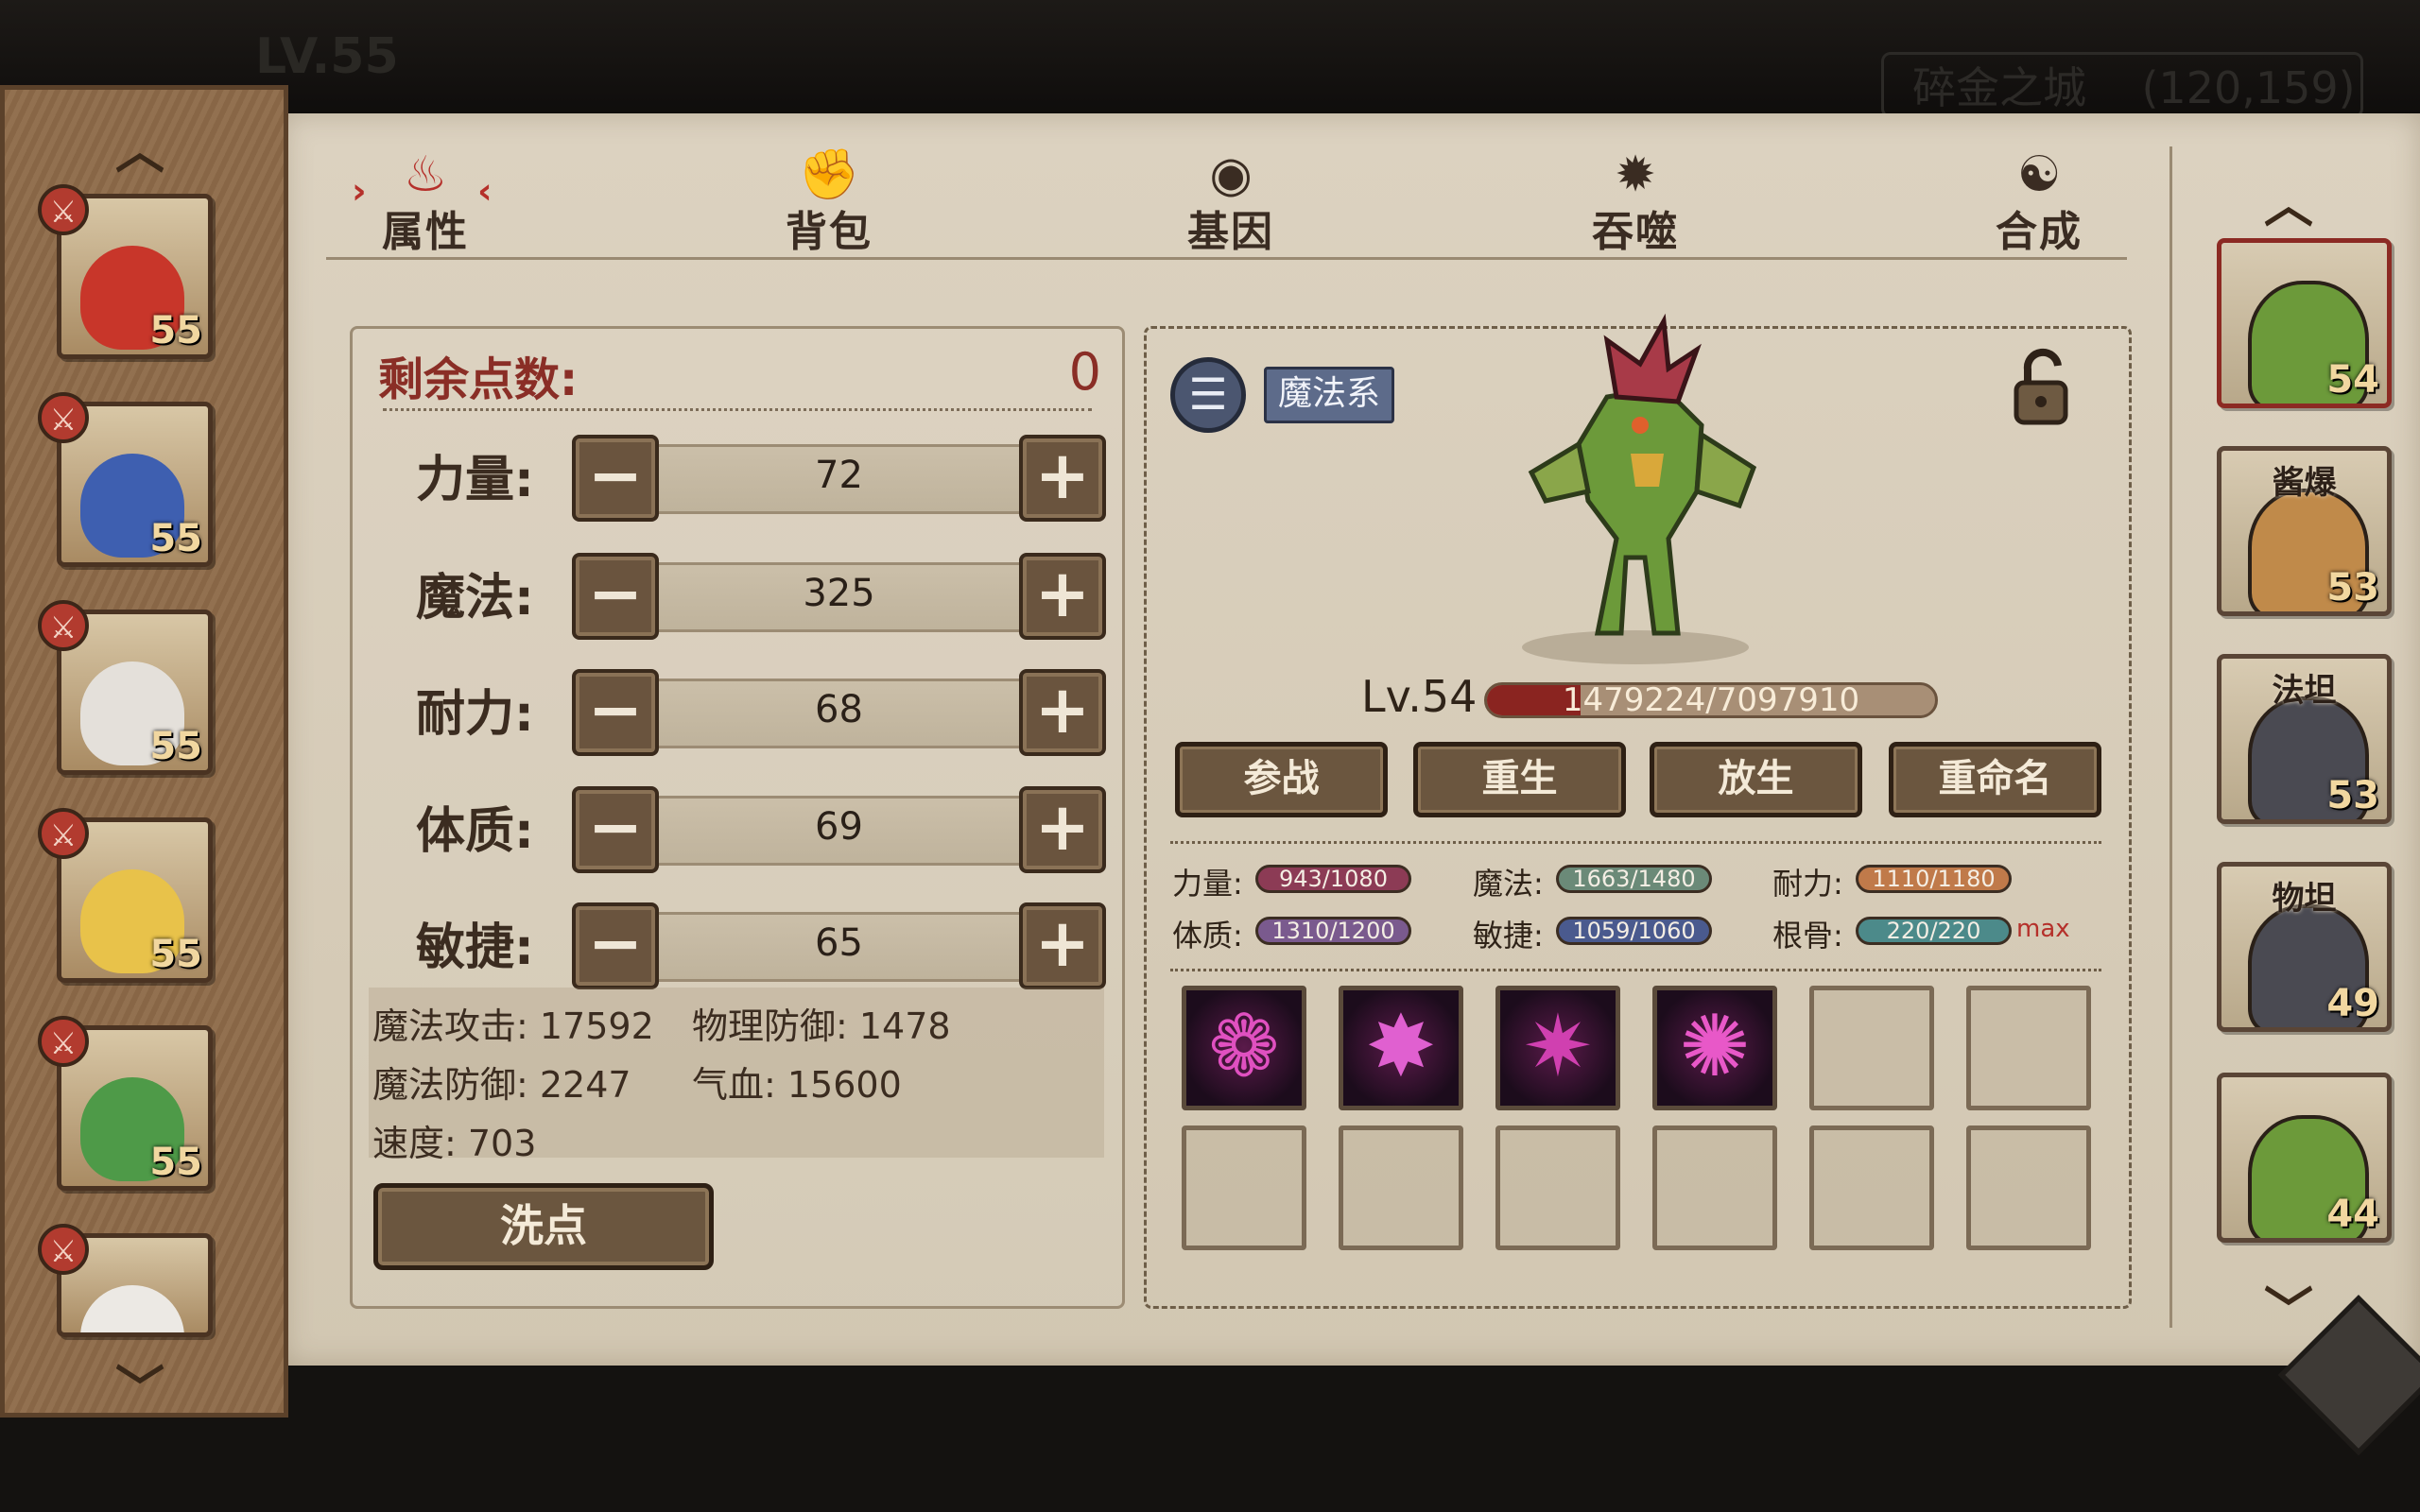 The image size is (2420, 1512). What do you see at coordinates (327, 56) in the screenshot?
I see `player-level: LV.55` at bounding box center [327, 56].